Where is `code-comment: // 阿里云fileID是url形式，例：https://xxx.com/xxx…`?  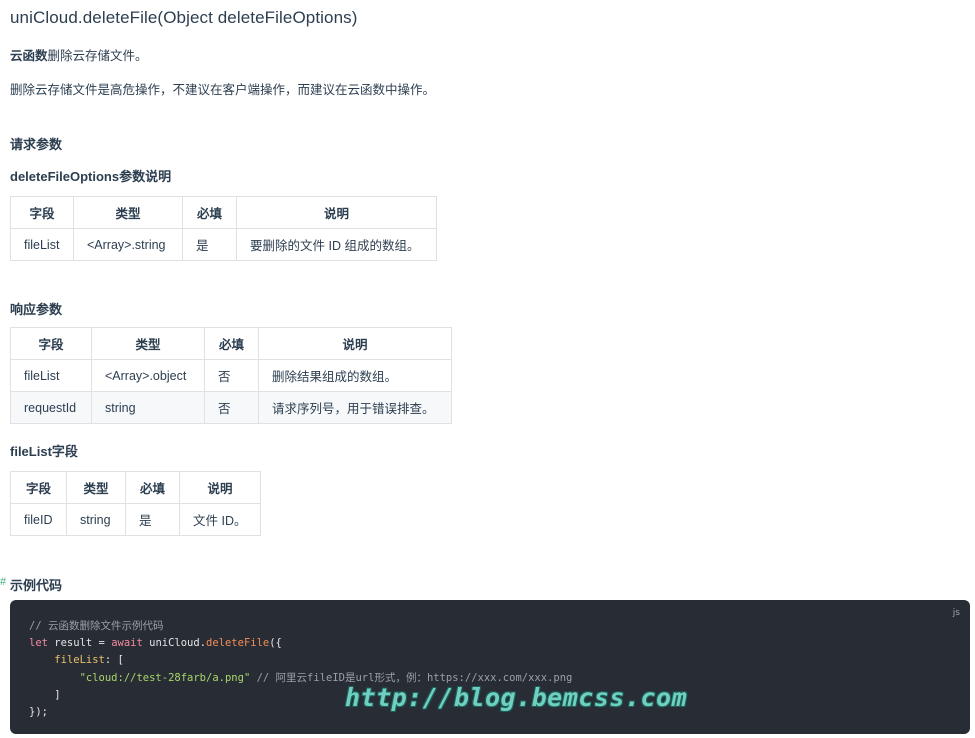 code-comment: // 阿里云fileID是url形式，例：https://xxx.com/xxx… is located at coordinates (411, 677).